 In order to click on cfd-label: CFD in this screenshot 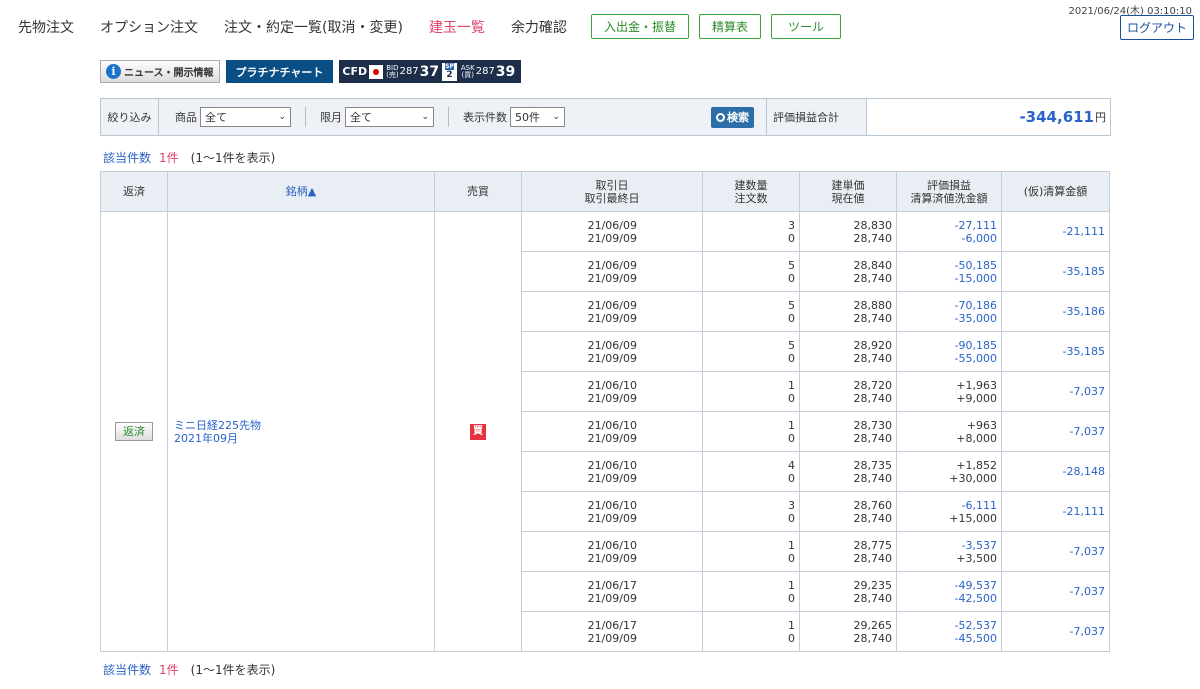, I will do `click(355, 71)`.